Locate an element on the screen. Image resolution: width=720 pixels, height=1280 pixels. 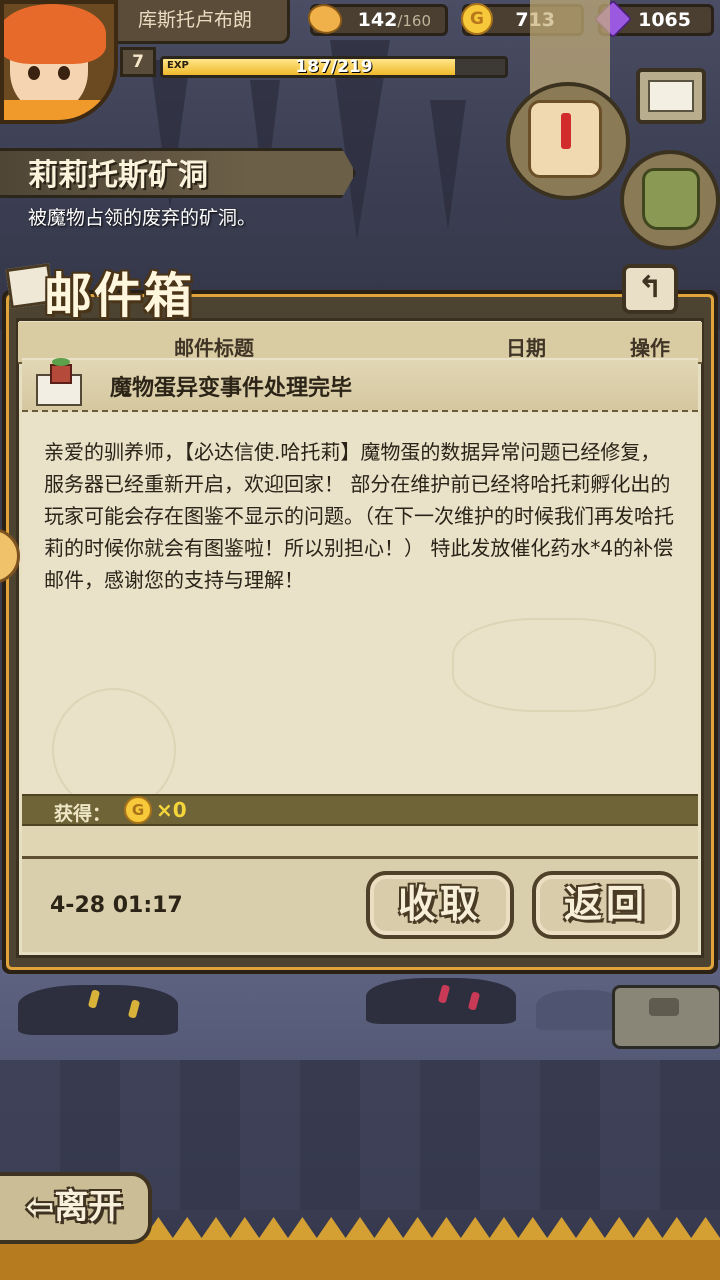
leave-button: ⇦离开 is located at coordinates (76, 1208).